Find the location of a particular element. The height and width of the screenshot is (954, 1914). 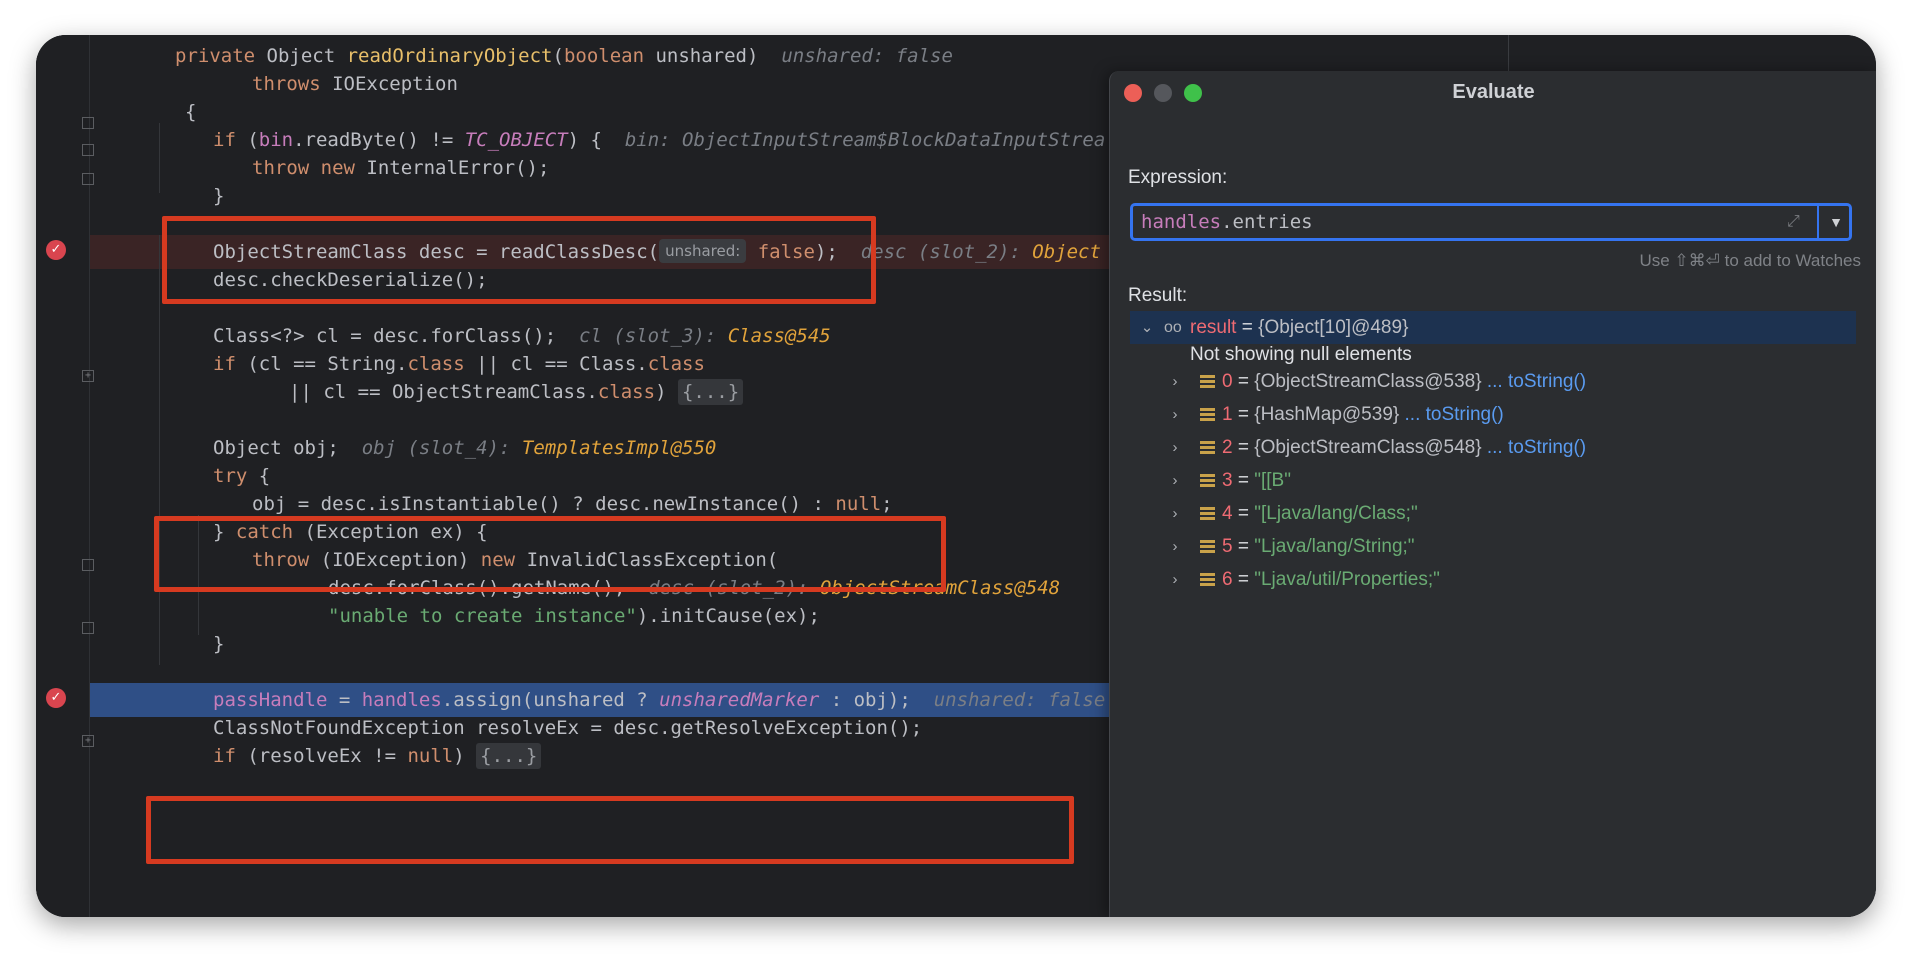

entry-index: 2 is located at coordinates (1227, 447).